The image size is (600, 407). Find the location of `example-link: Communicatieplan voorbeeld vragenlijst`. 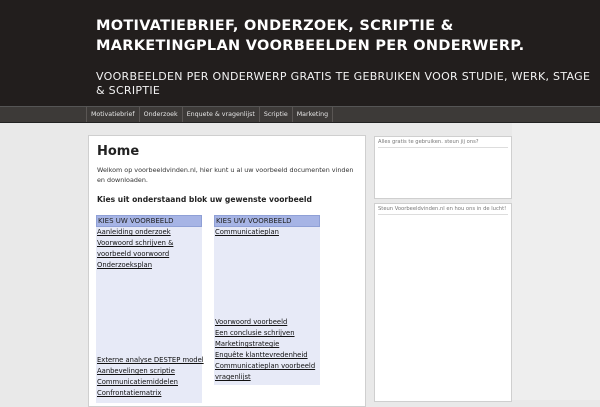

example-link: Communicatieplan voorbeeld vragenlijst is located at coordinates (265, 372).